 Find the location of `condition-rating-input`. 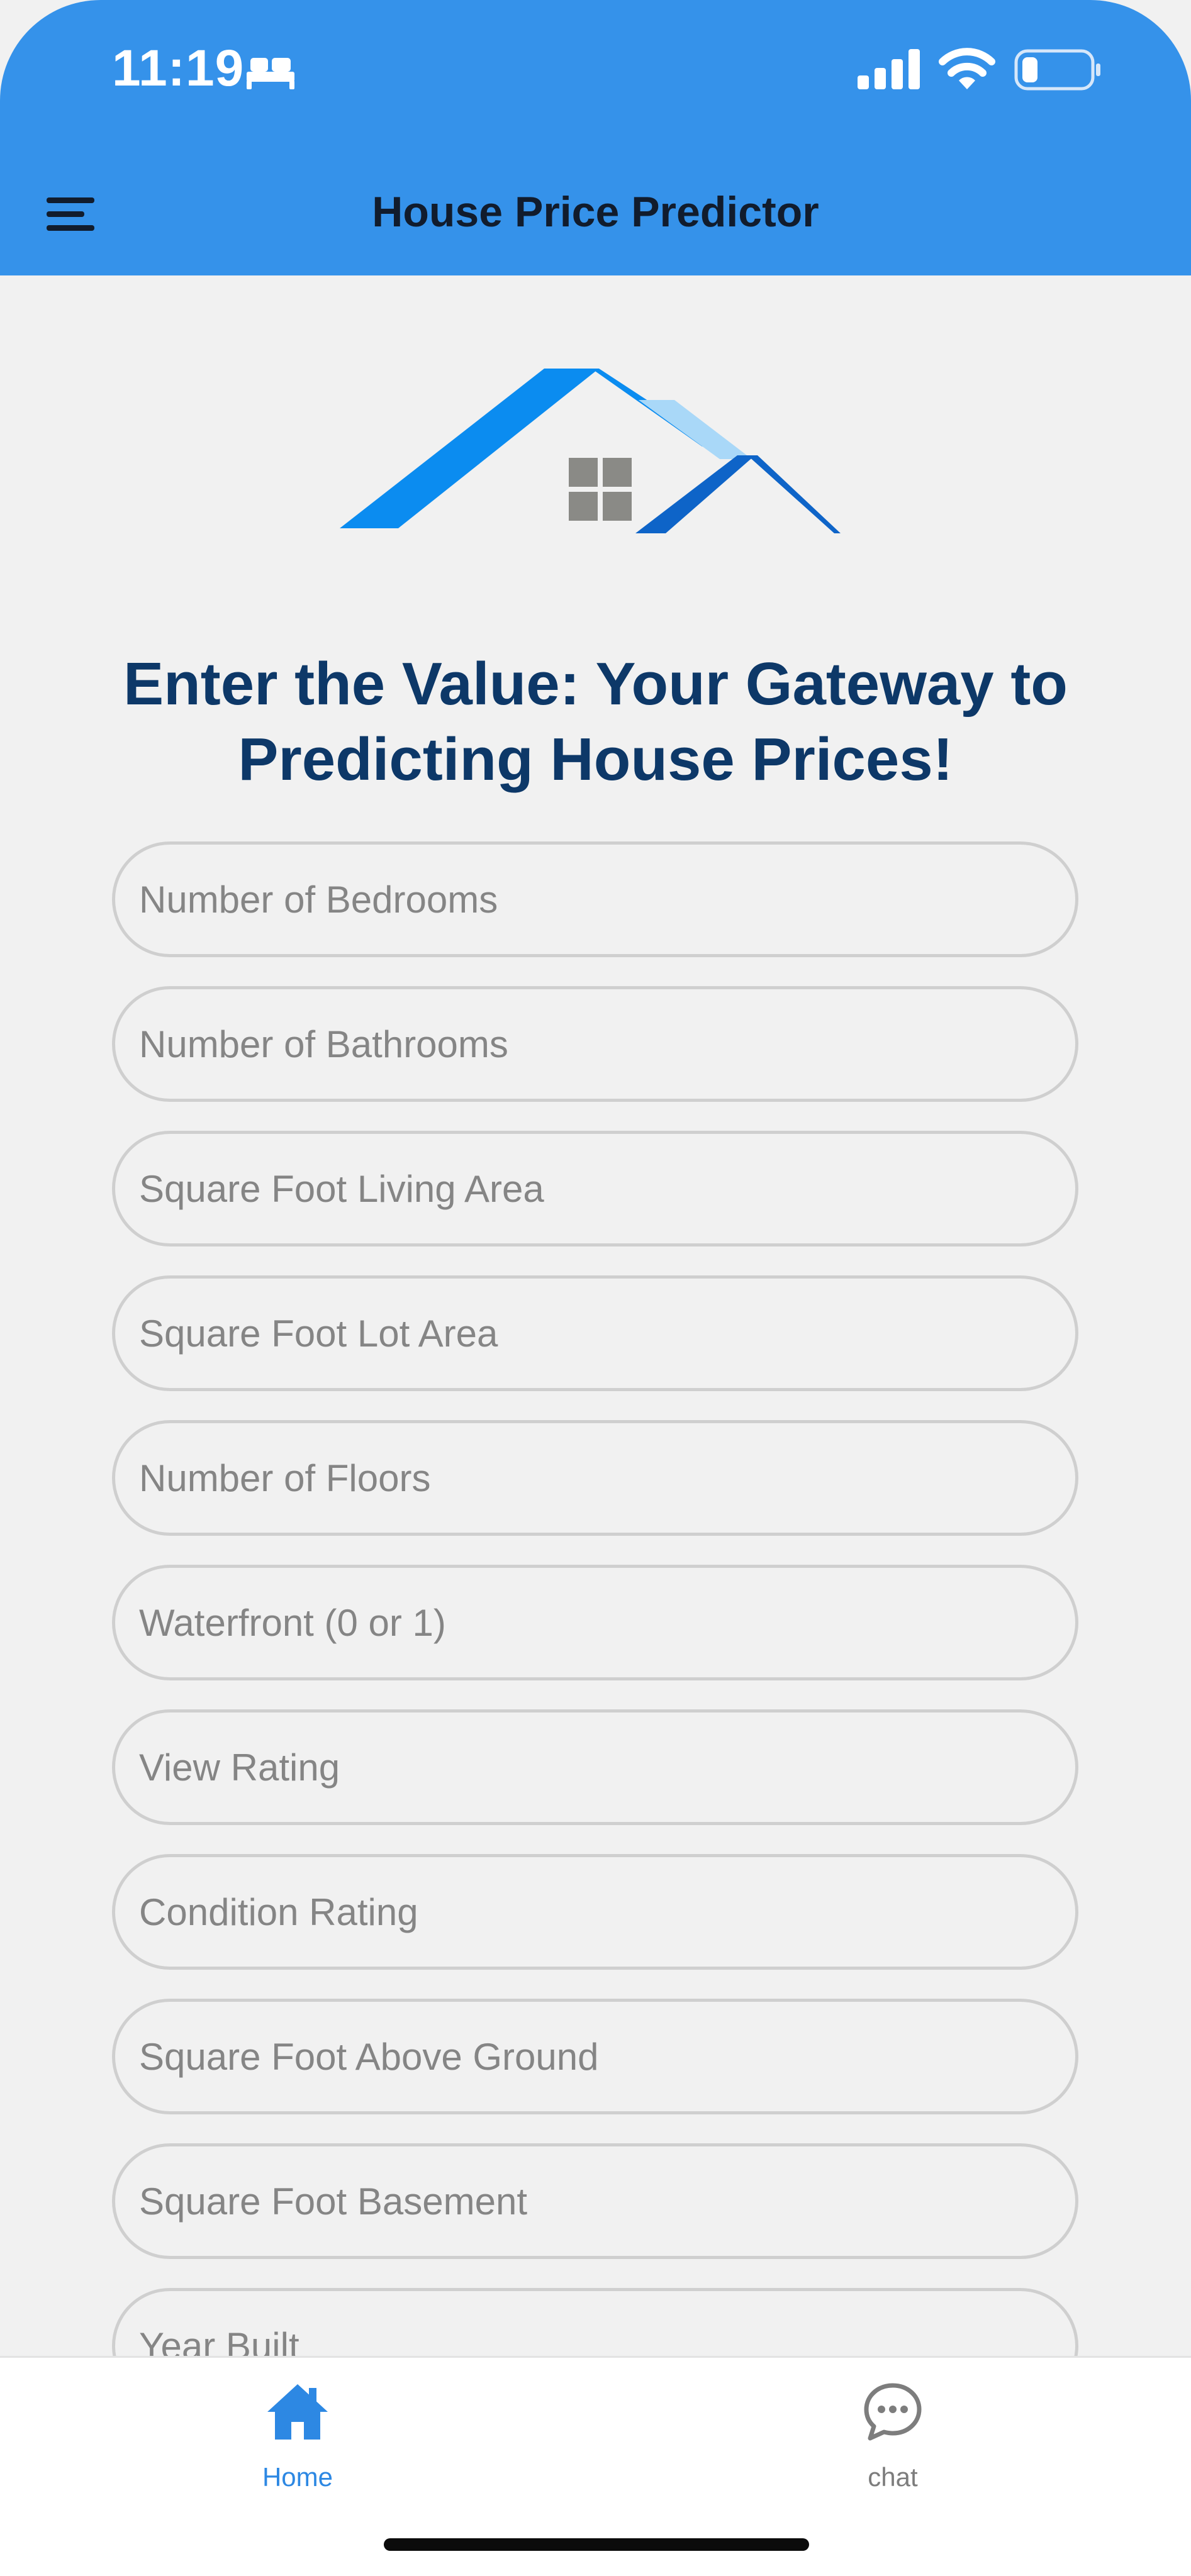

condition-rating-input is located at coordinates (595, 1912).